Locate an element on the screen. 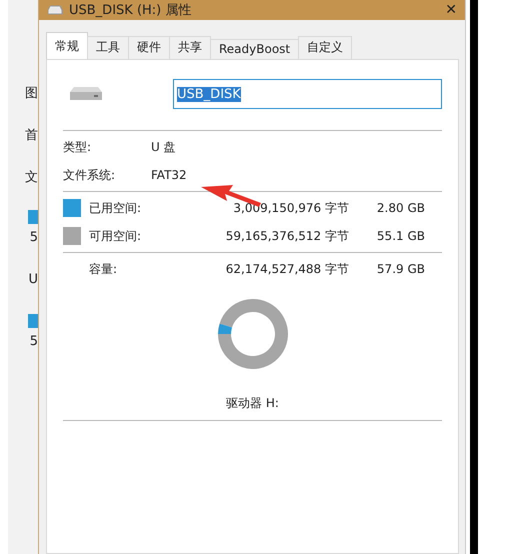 The height and width of the screenshot is (554, 532). space-bytes: 59,165,376,512 字节 is located at coordinates (286, 236).